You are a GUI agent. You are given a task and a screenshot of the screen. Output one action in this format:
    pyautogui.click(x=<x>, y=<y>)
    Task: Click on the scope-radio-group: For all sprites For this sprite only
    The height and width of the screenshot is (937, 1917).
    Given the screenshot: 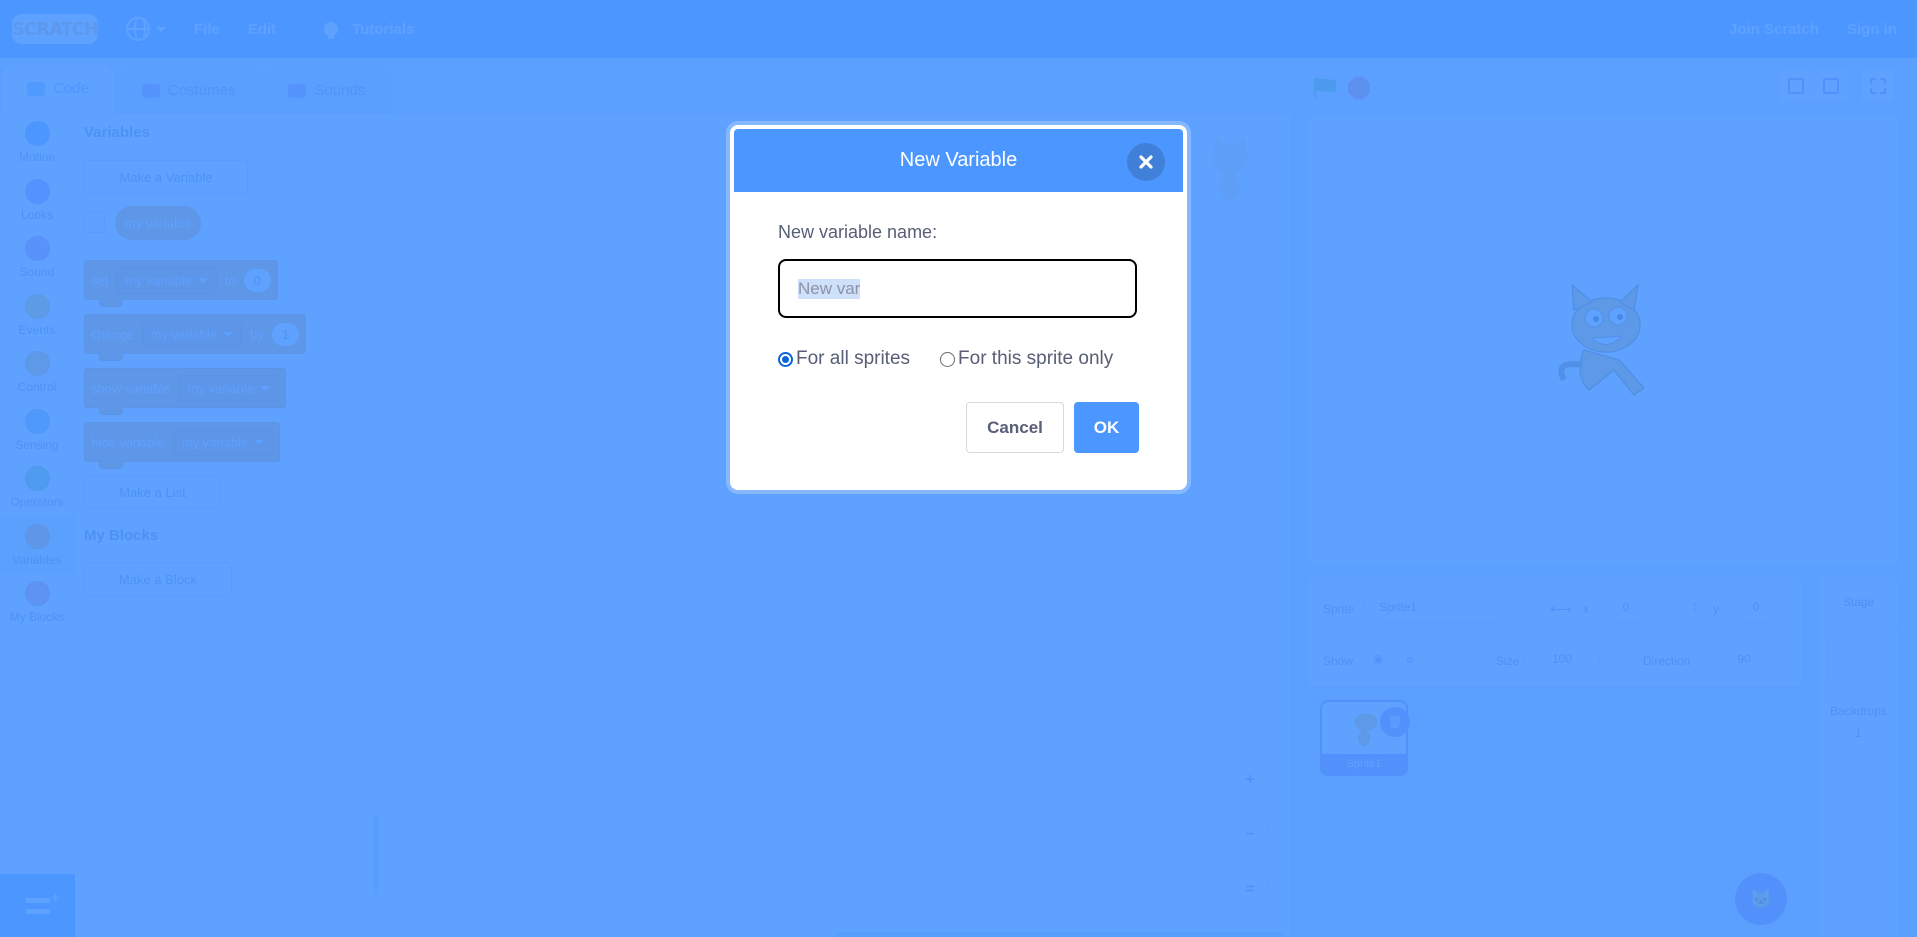 What is the action you would take?
    pyautogui.click(x=958, y=359)
    